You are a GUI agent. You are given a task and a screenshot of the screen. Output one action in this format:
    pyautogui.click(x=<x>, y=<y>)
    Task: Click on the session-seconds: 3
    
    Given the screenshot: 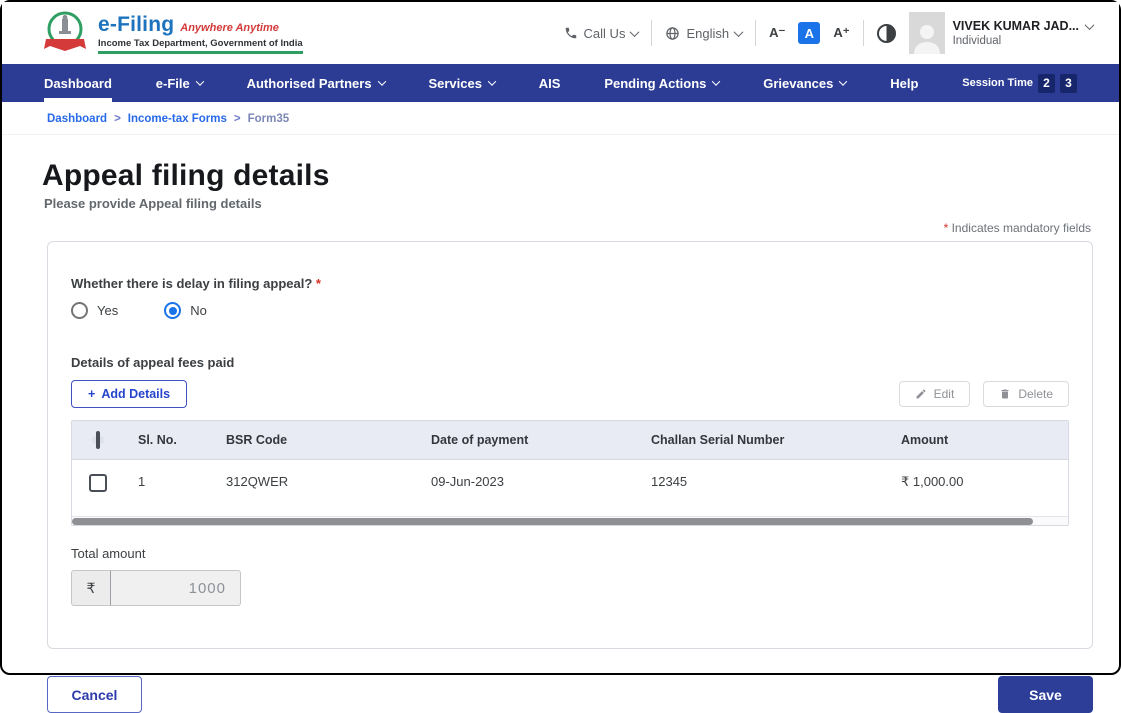 What is the action you would take?
    pyautogui.click(x=1068, y=83)
    